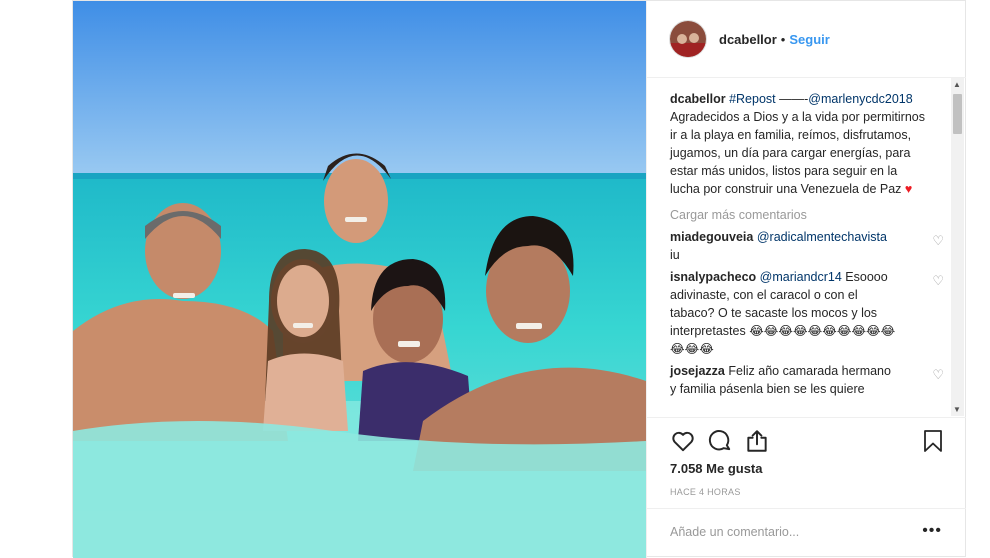 This screenshot has width=990, height=558. Describe the element at coordinates (957, 247) in the screenshot. I see `comments-scrollbar: ▲ ▼` at that location.